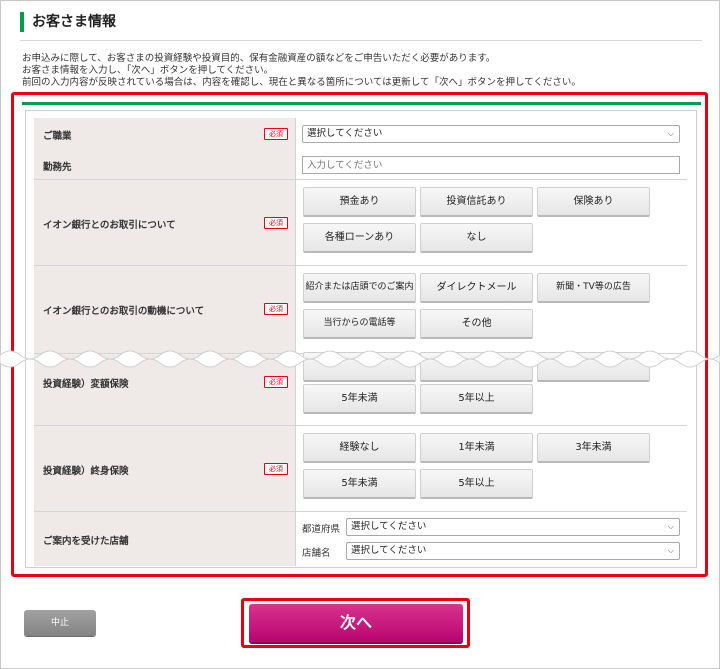 The image size is (720, 669). I want to click on row-whole-life-insurance: 投資経験）終身保険 必須 経験なし 1年未満 3年未満 5年未満 5年以上, so click(360, 469).